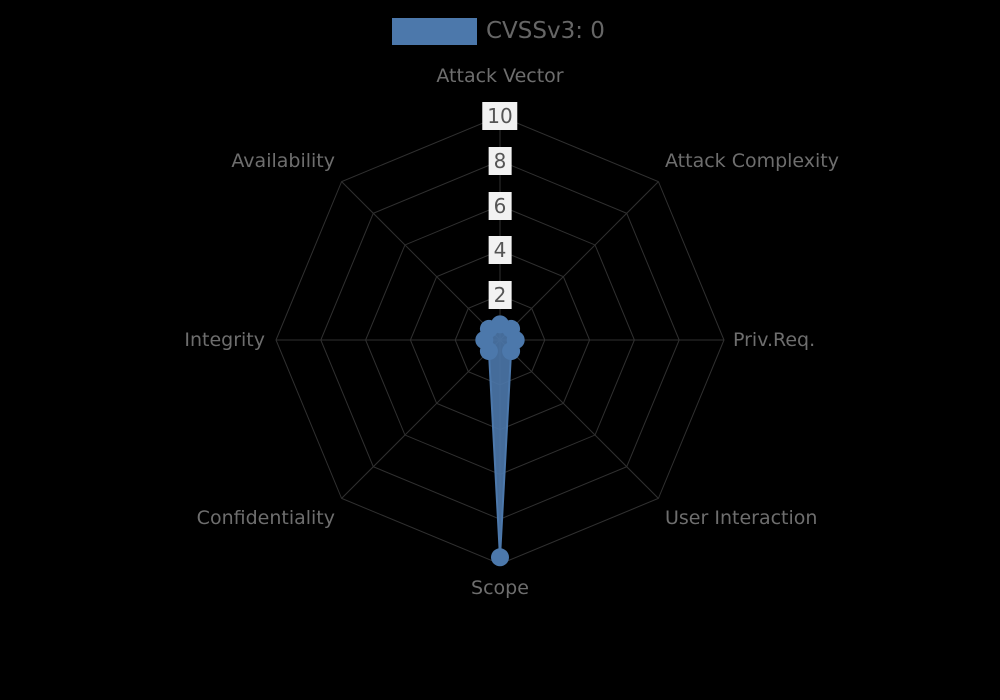 The width and height of the screenshot is (1000, 700). What do you see at coordinates (500, 76) in the screenshot?
I see `axis-label-attack-vector: Attack Vector` at bounding box center [500, 76].